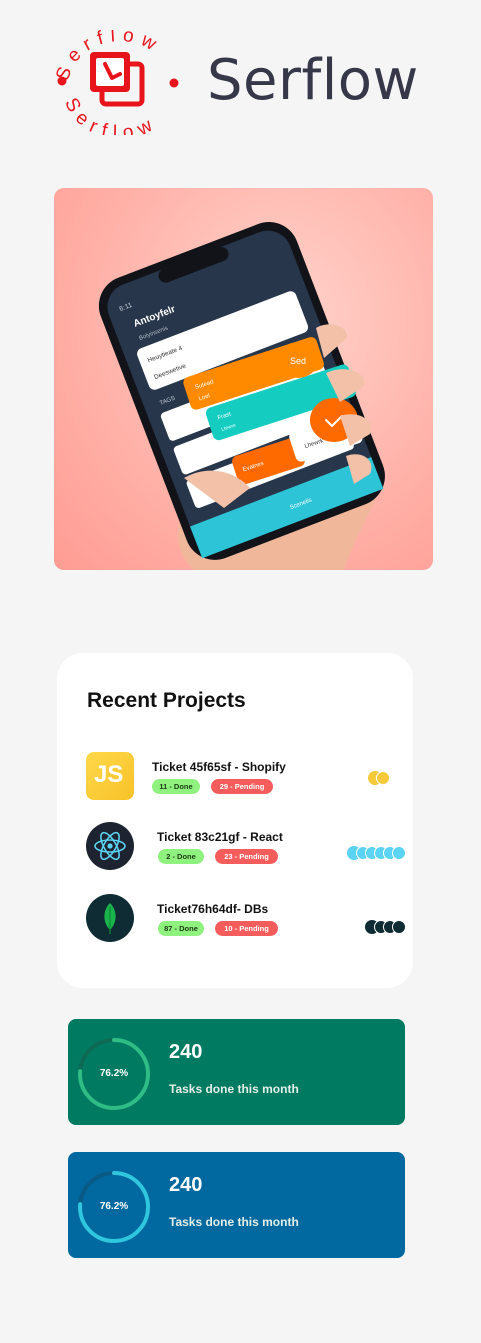 This screenshot has width=481, height=1343. What do you see at coordinates (176, 786) in the screenshot?
I see `done-badge: 11 - Done` at bounding box center [176, 786].